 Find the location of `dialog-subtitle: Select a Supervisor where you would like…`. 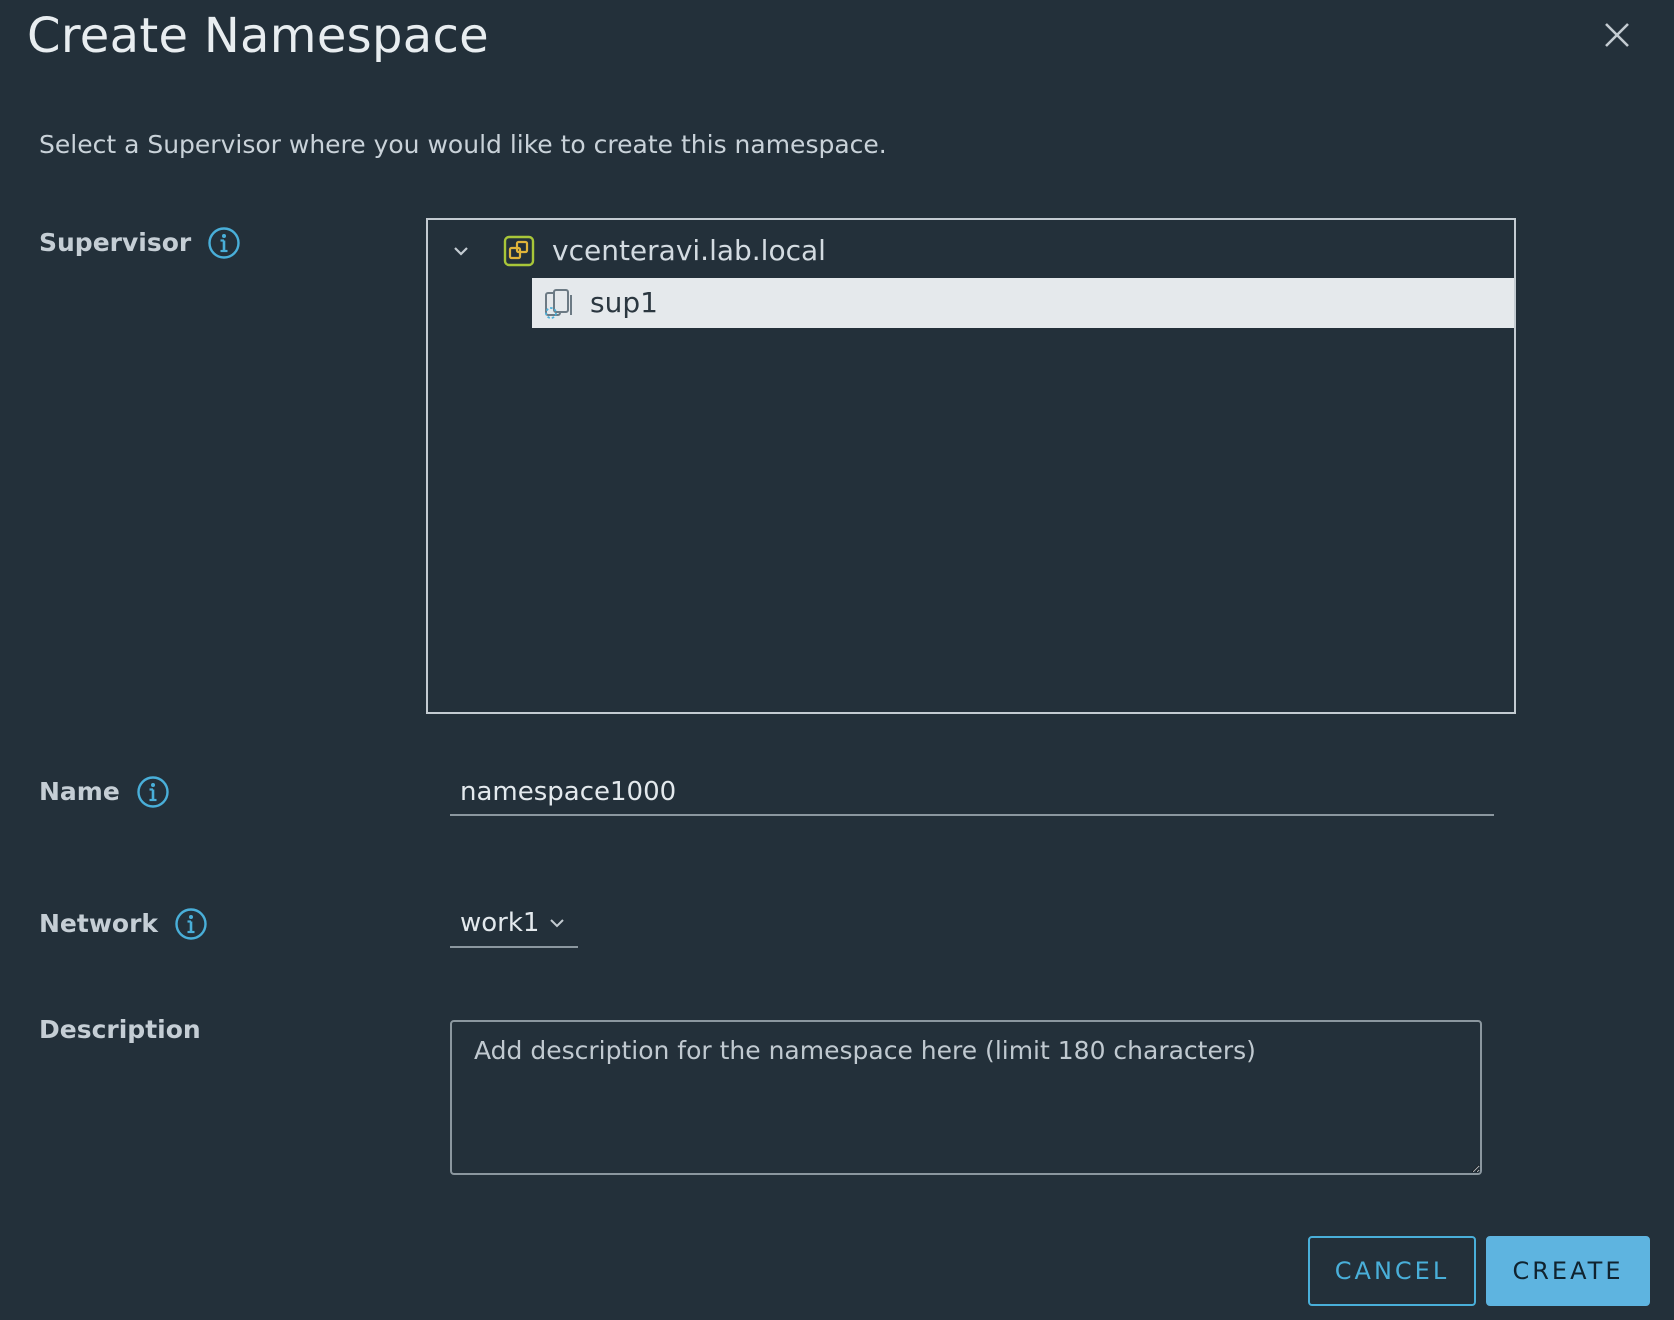

dialog-subtitle: Select a Supervisor where you would like… is located at coordinates (463, 144).